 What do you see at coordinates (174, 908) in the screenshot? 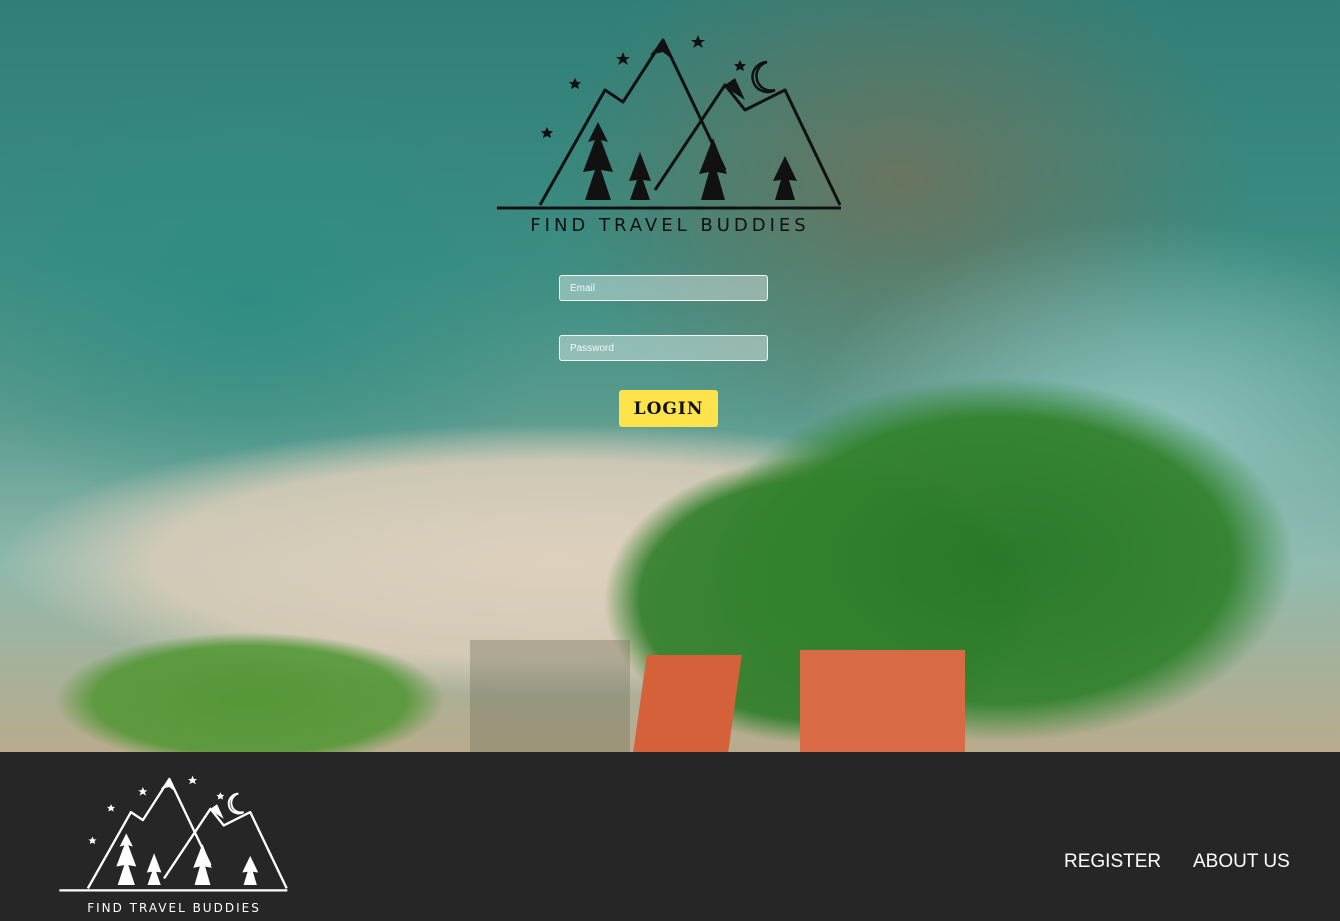
I see `footer-brand-name: FIND TRAVEL BUDDIES` at bounding box center [174, 908].